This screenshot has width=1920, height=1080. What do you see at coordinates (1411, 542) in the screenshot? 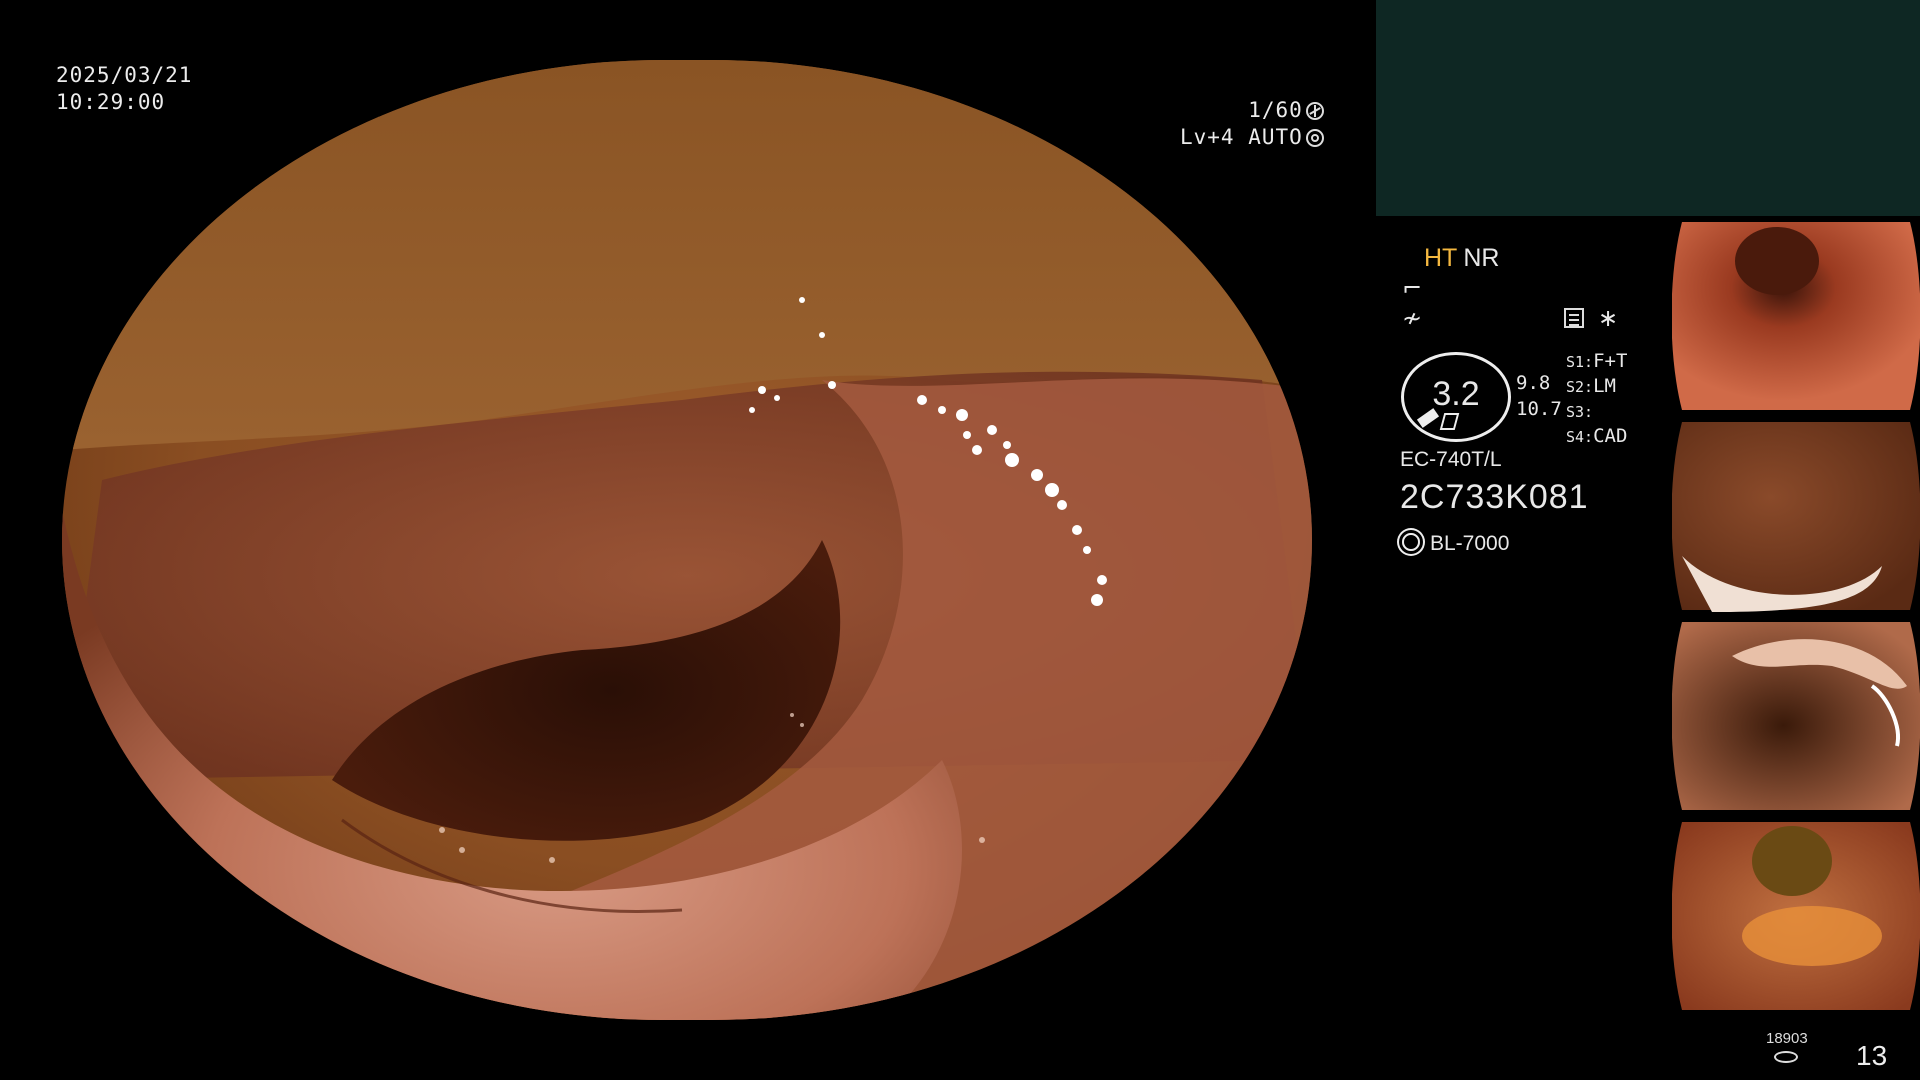
I see `light-source-icon` at bounding box center [1411, 542].